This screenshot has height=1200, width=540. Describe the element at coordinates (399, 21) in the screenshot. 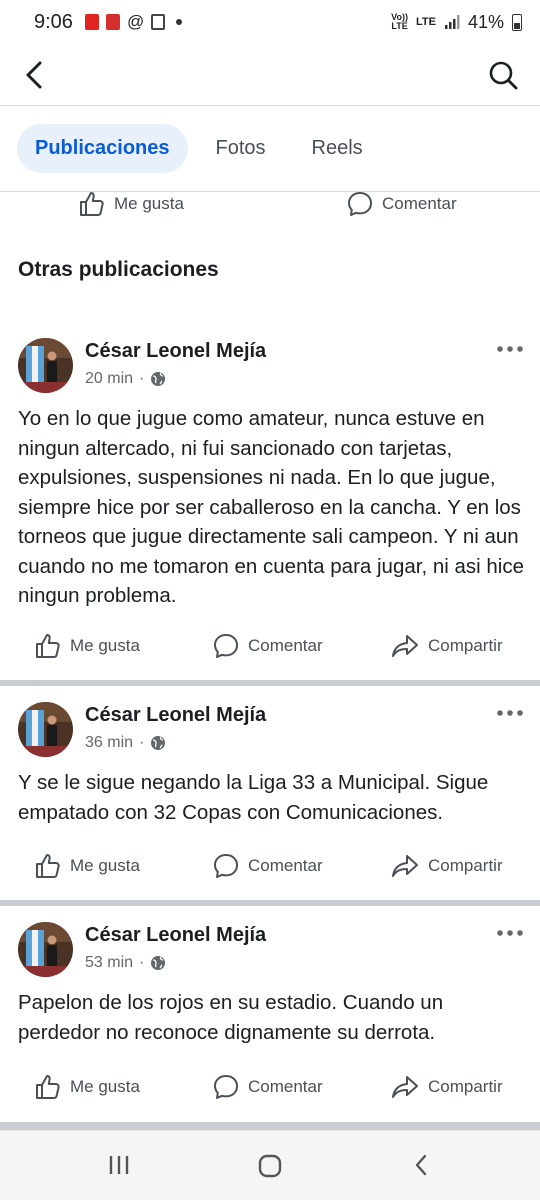

I see `volte-icon: Vo)) LTE` at that location.